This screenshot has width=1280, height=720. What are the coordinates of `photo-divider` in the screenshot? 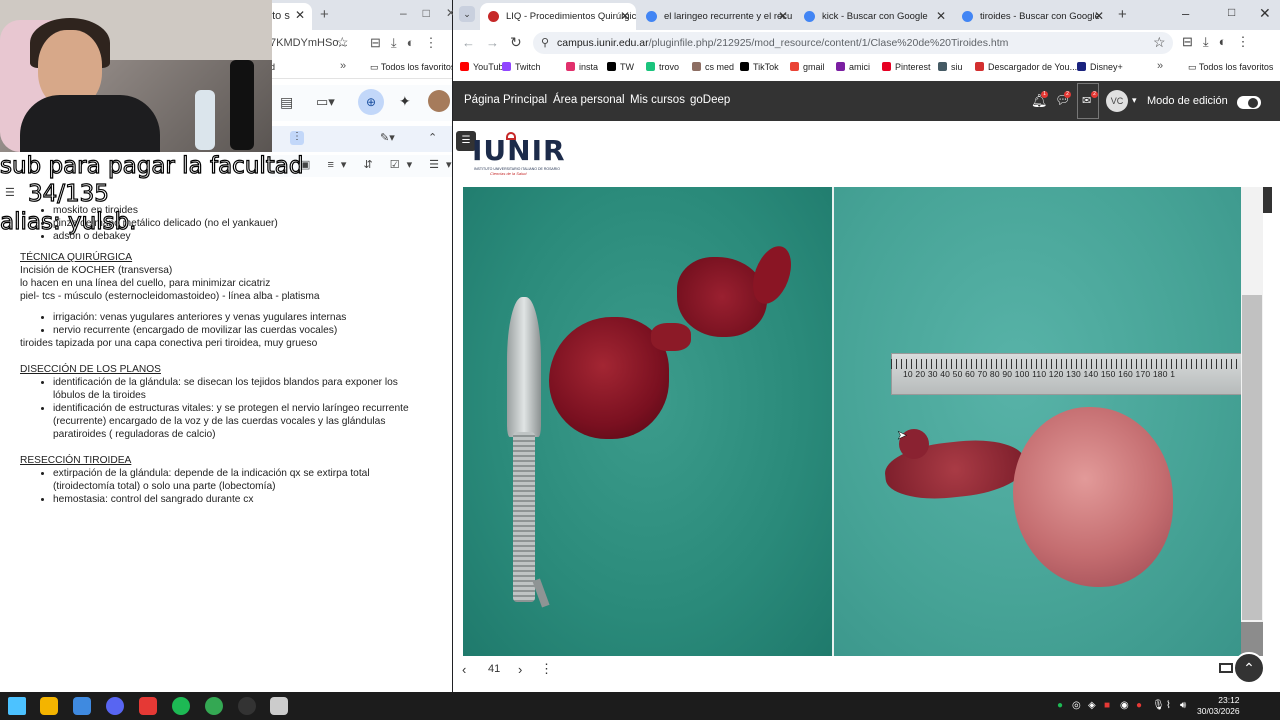 It's located at (833, 421).